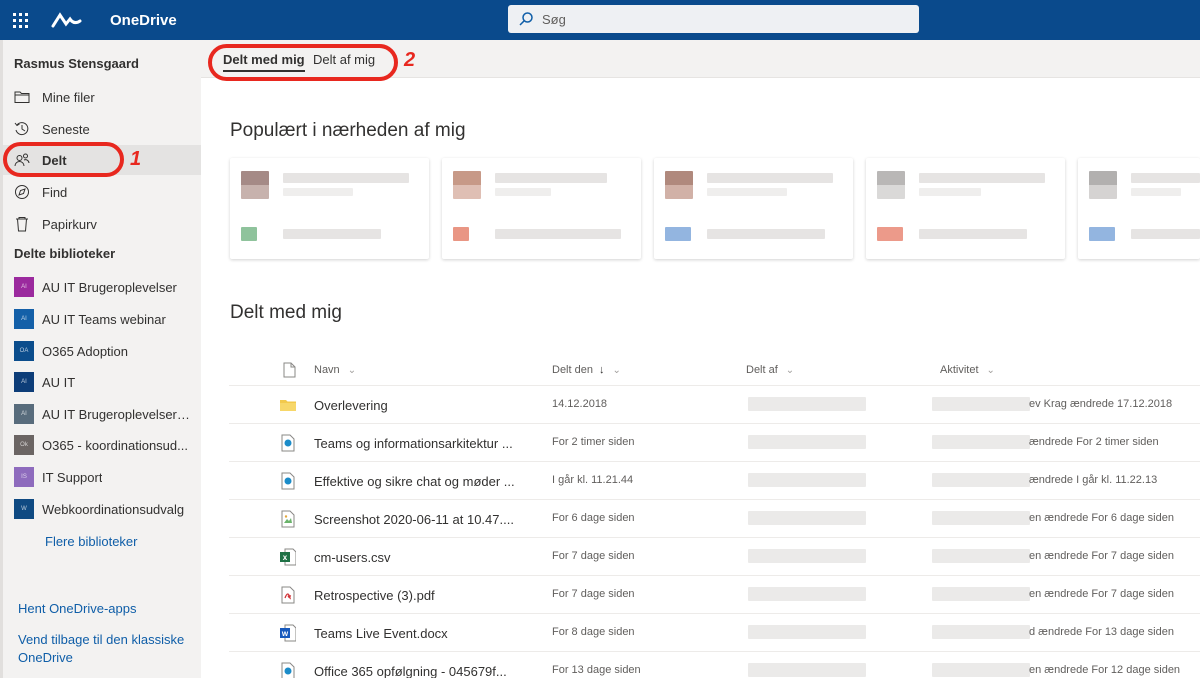  Describe the element at coordinates (69, 224) in the screenshot. I see `nav-label: Papirkurv` at that location.